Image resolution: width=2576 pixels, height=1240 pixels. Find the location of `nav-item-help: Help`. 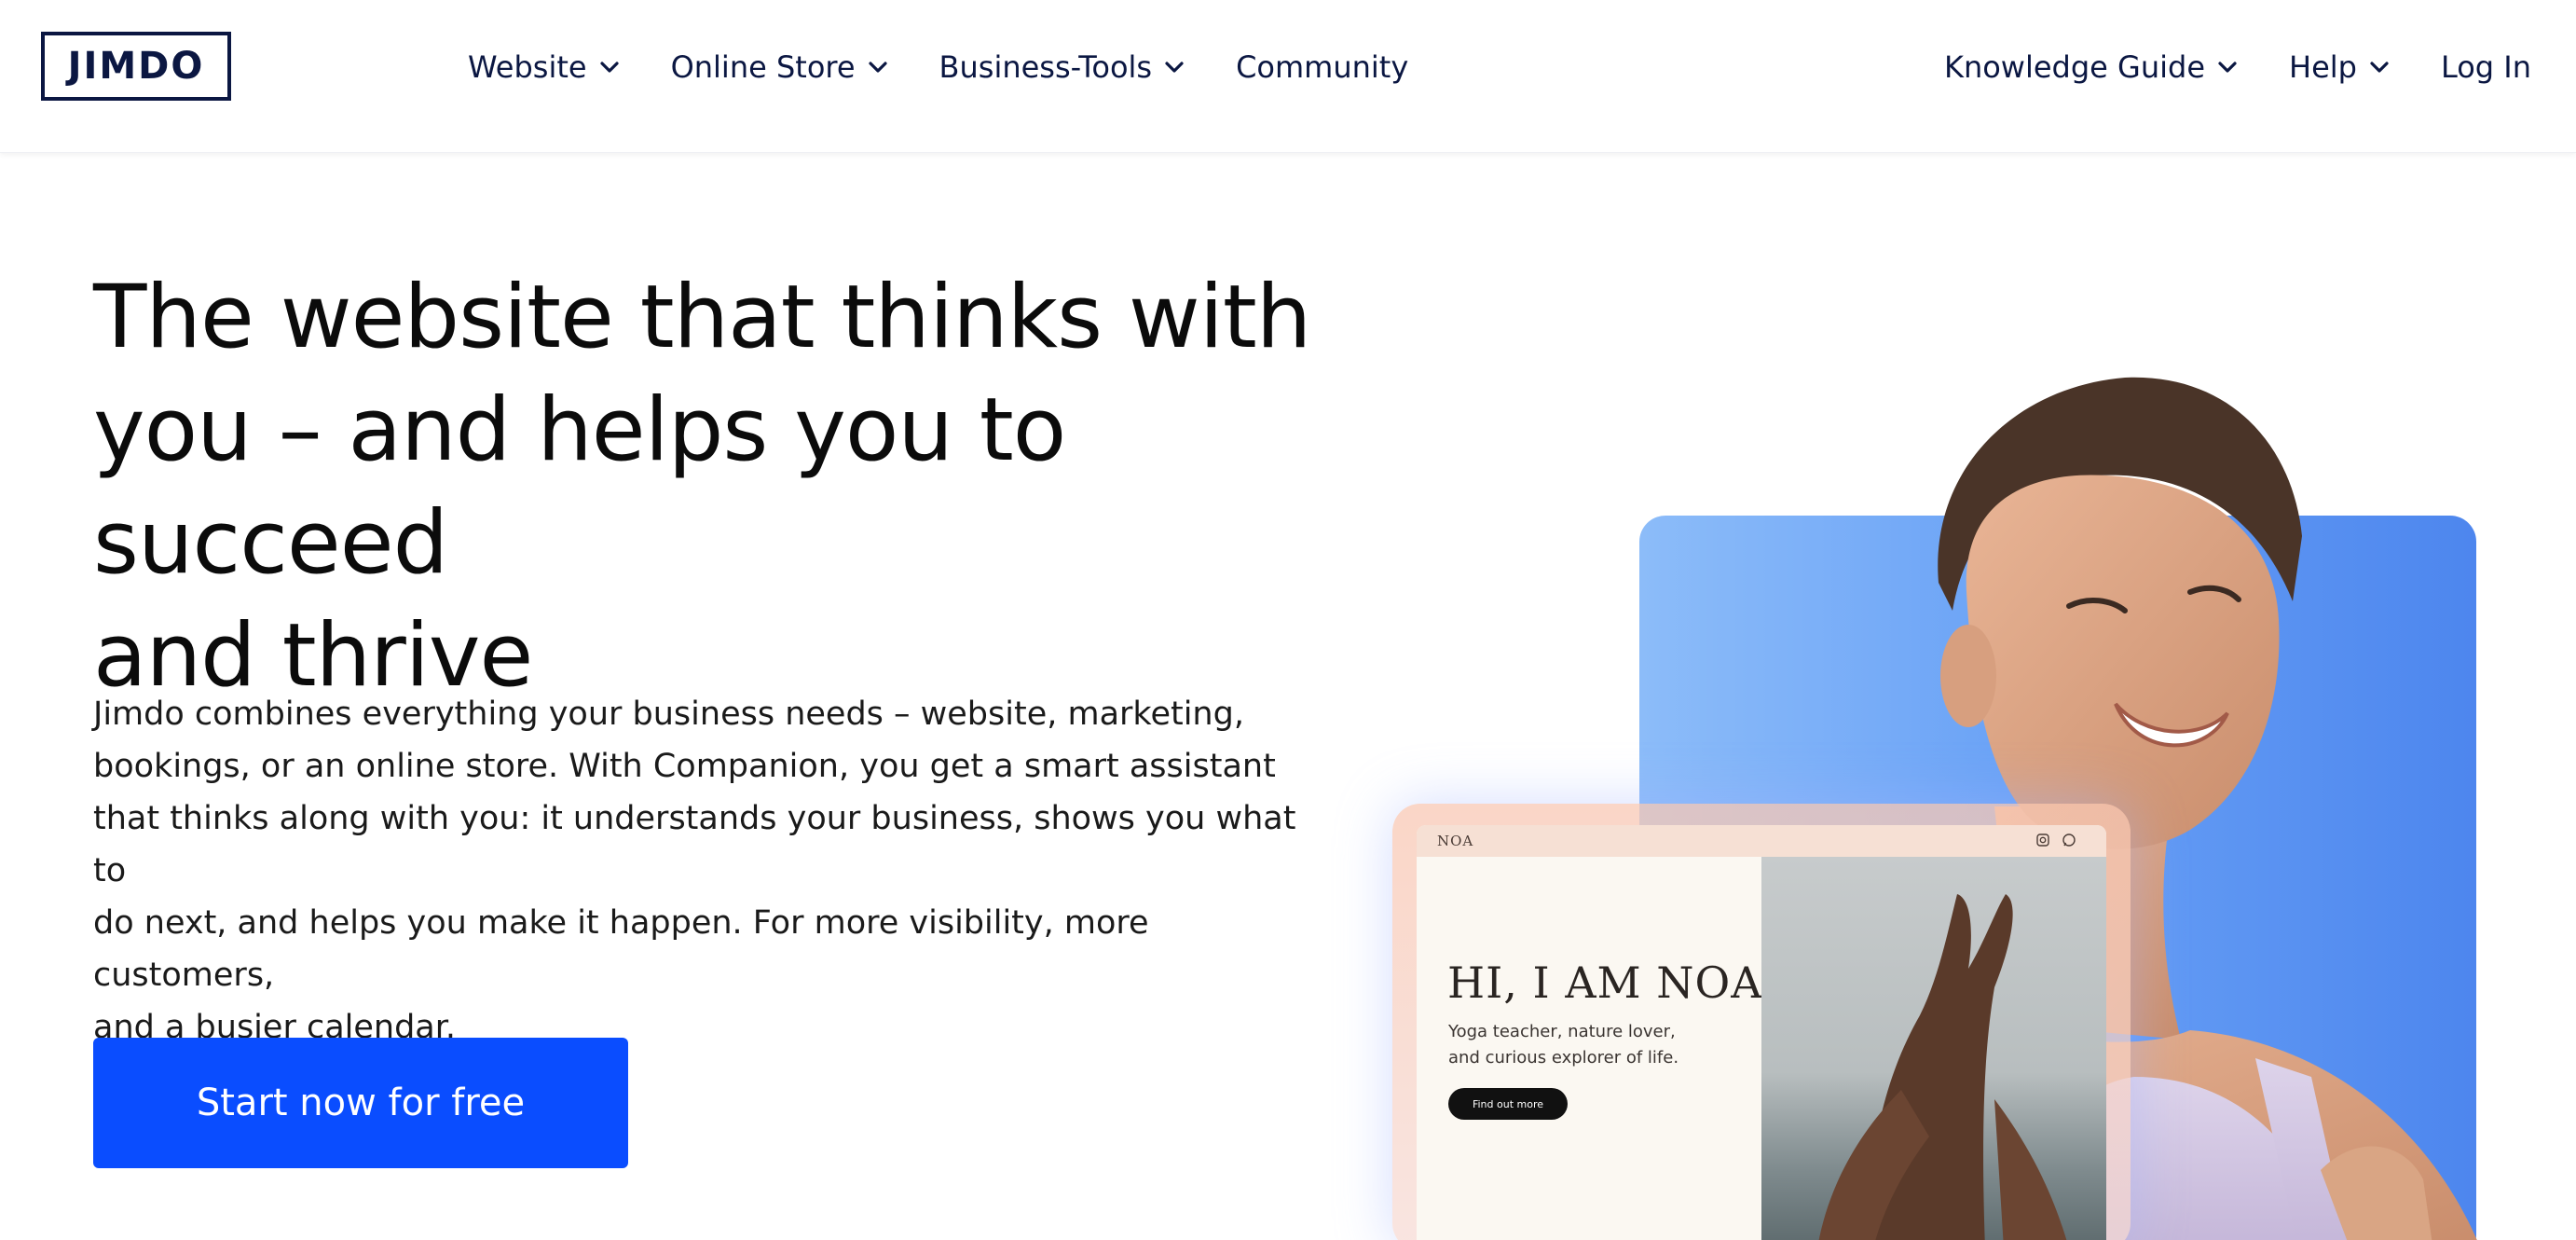

nav-item-help: Help is located at coordinates (2340, 67).